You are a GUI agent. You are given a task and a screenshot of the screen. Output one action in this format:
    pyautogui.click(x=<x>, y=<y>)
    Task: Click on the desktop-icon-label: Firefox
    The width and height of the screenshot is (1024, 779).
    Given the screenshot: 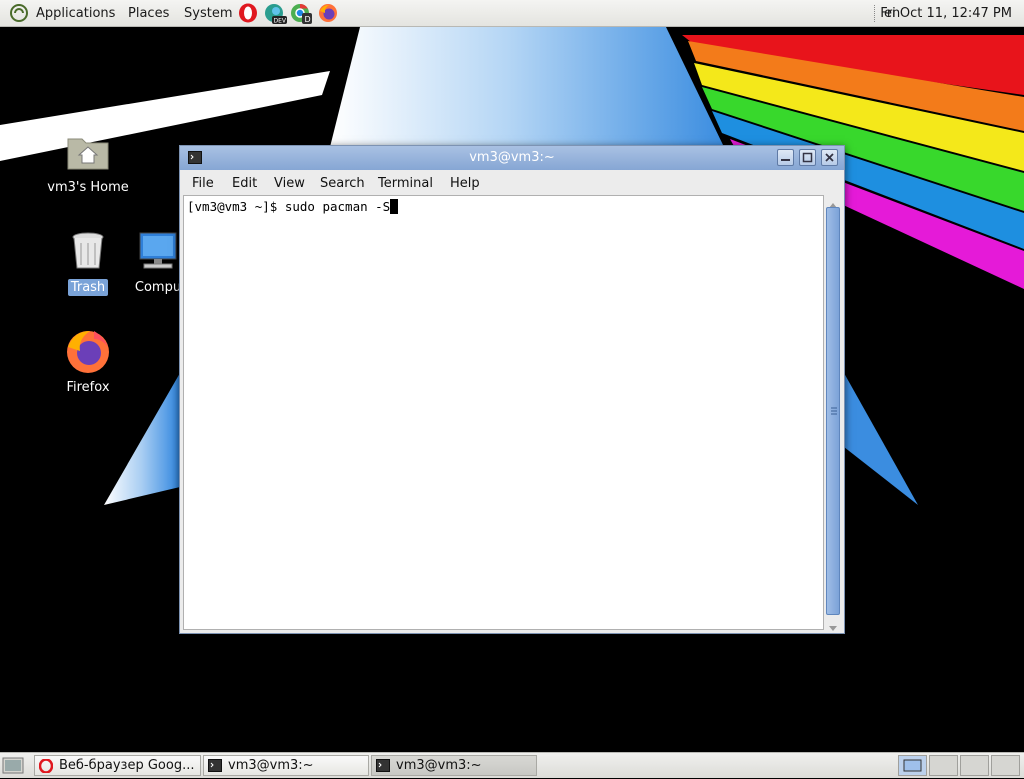 What is the action you would take?
    pyautogui.click(x=88, y=387)
    